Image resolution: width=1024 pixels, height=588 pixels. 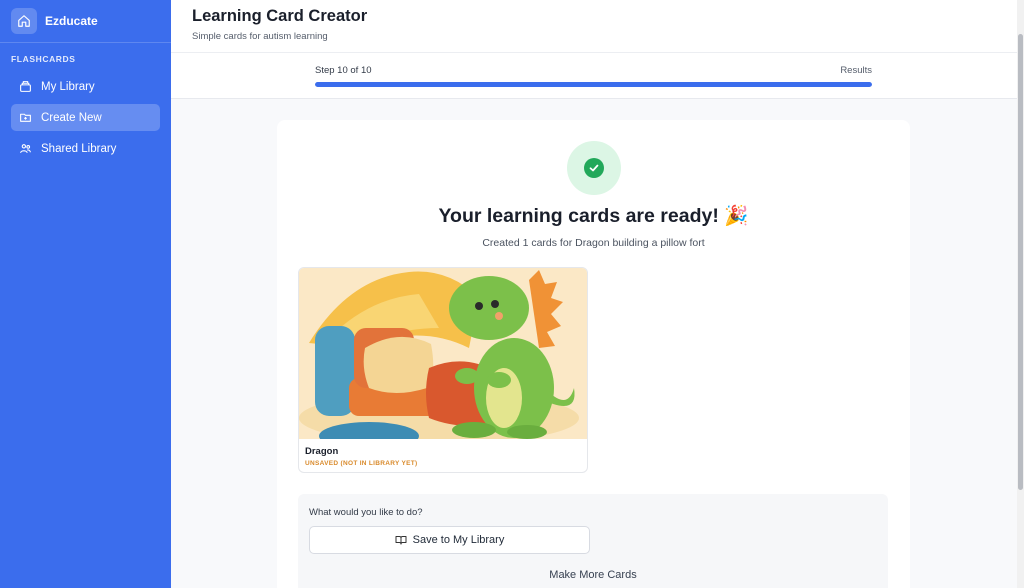 I want to click on sidebar-item-my-library: My Library, so click(x=85, y=86).